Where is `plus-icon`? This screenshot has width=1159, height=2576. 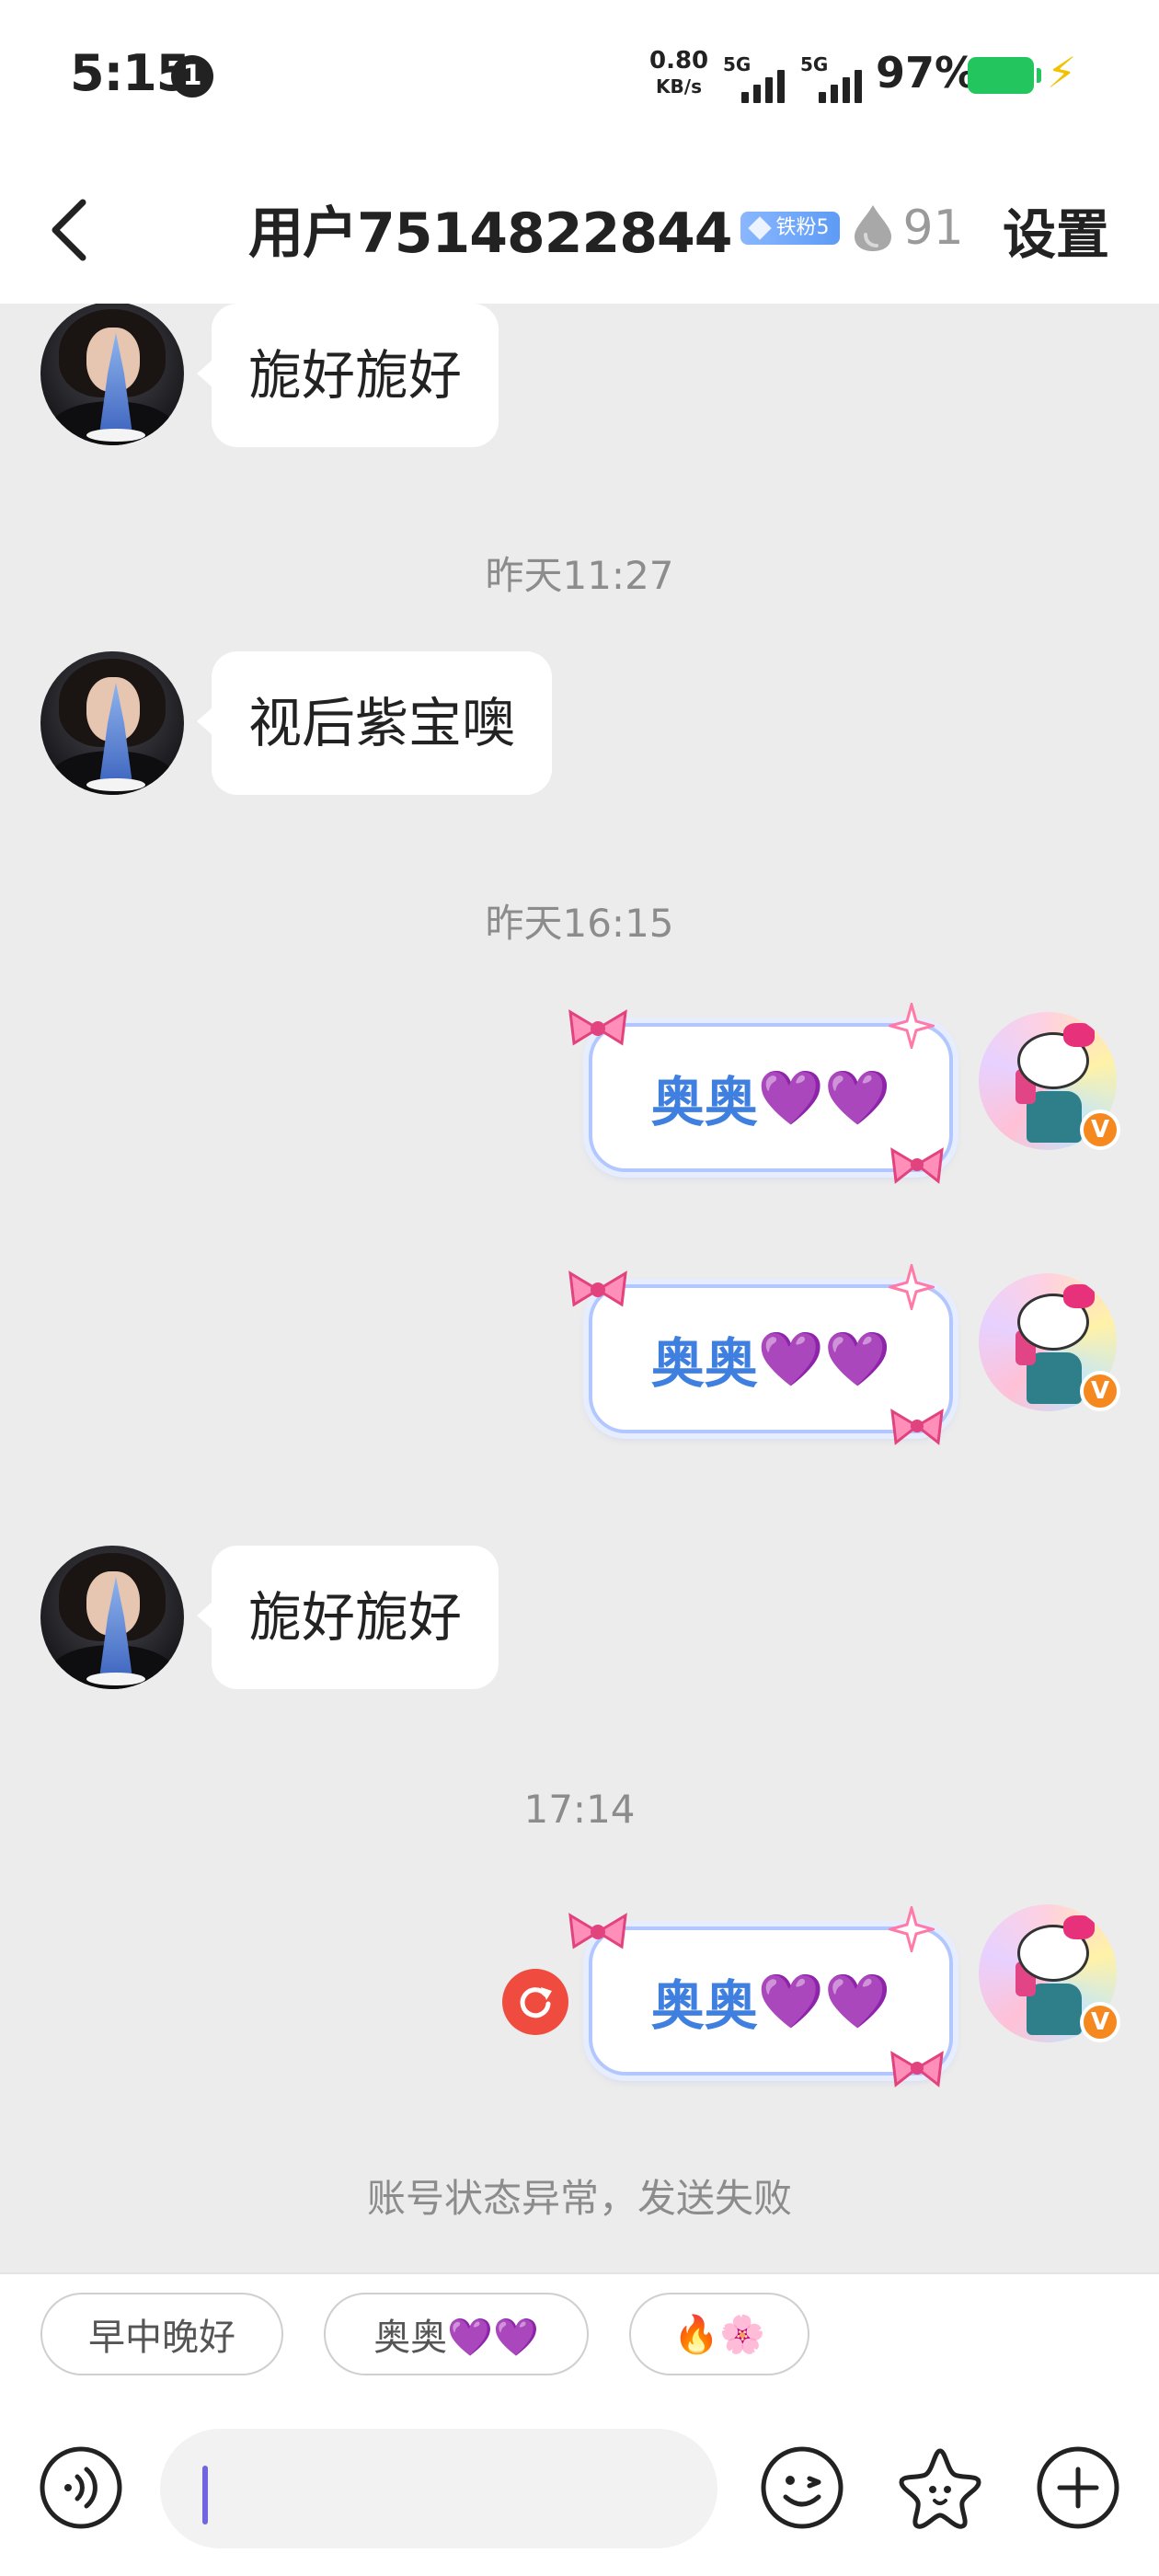
plus-icon is located at coordinates (1078, 2487).